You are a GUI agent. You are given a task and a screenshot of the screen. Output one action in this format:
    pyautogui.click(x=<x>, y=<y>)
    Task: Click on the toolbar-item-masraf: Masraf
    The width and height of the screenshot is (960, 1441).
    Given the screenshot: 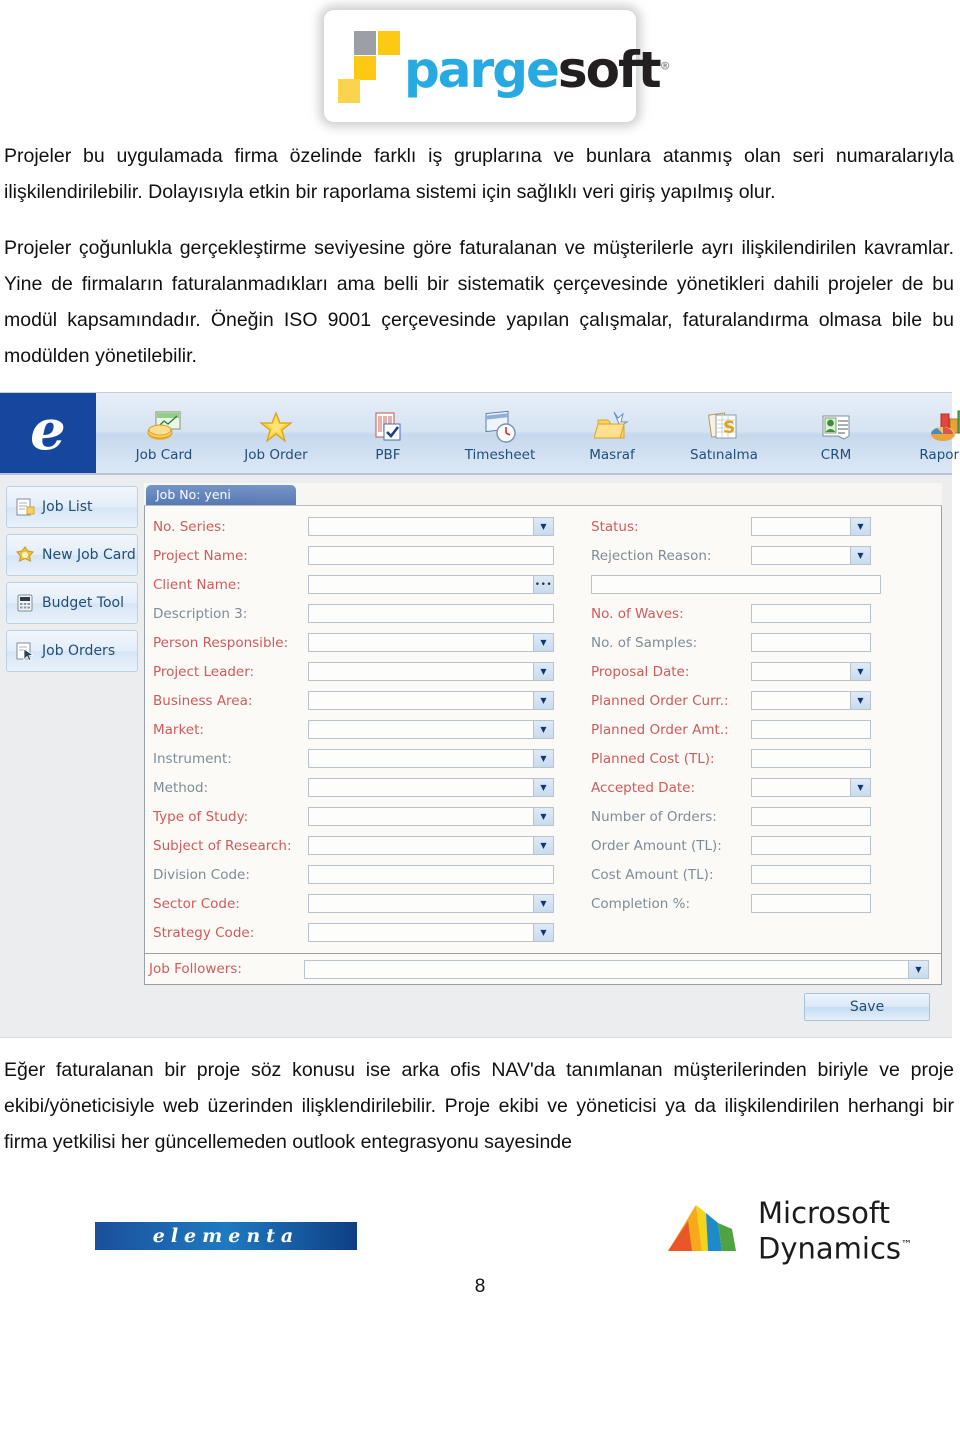 What is the action you would take?
    pyautogui.click(x=612, y=430)
    